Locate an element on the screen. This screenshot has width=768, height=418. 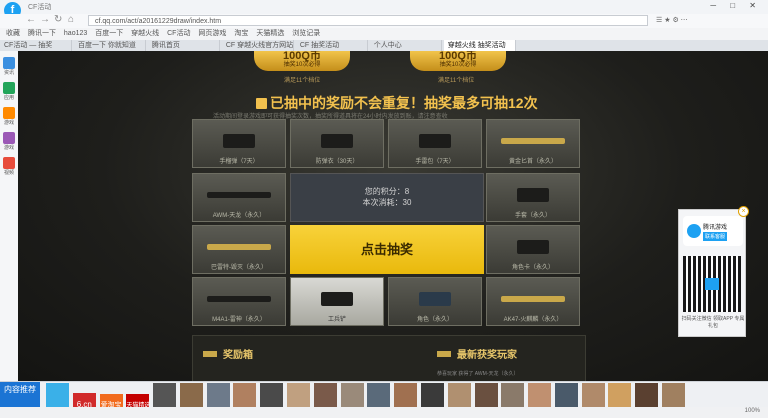
reward-banner-right: 100Q币 抽奖10次必得 is located at coordinates (458, 61).